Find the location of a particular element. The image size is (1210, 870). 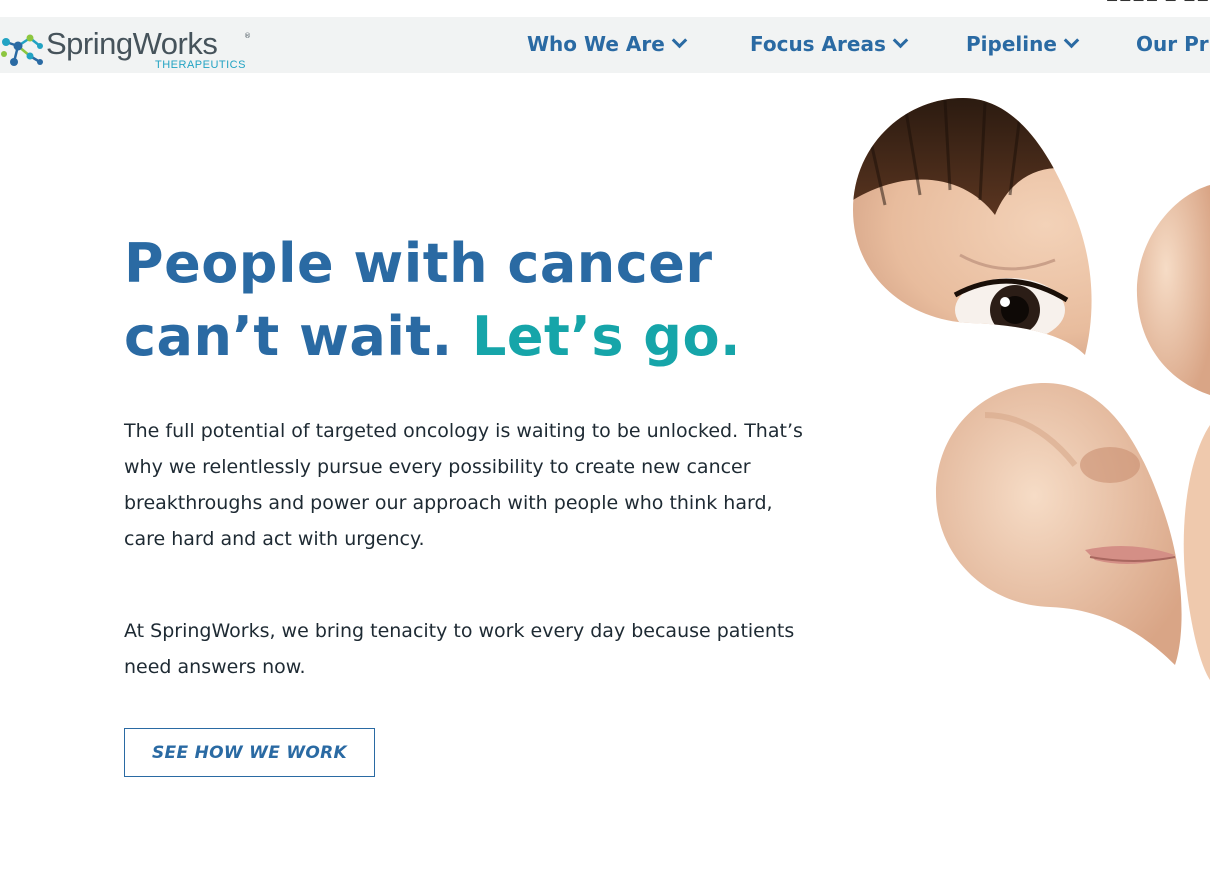

nav-item-our-products: Our Pr is located at coordinates (1172, 44).